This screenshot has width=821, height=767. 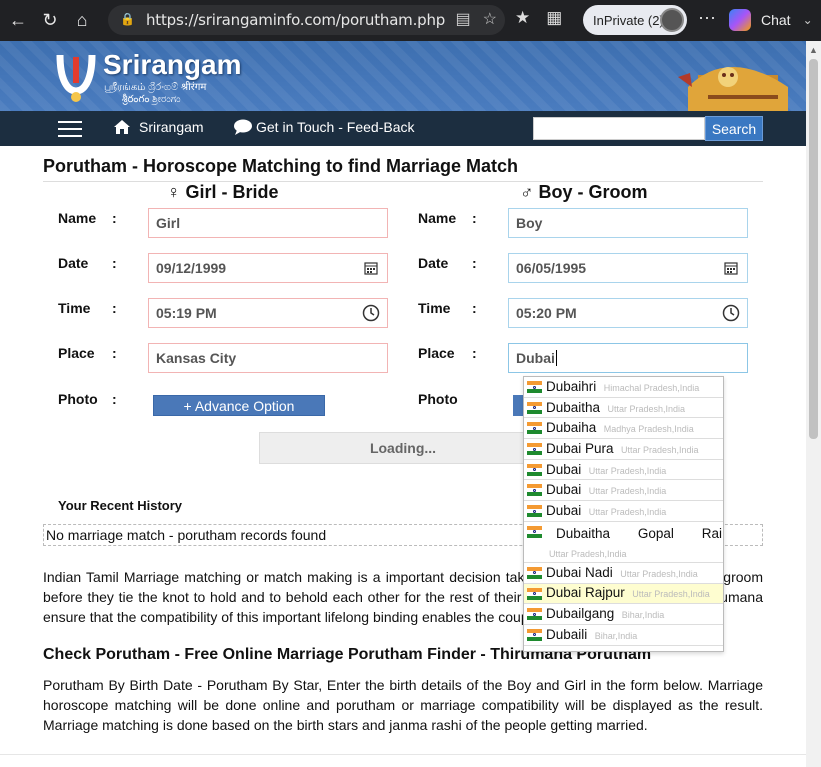 What do you see at coordinates (580, 614) in the screenshot?
I see `autocomplete-place-name: Dubailgang` at bounding box center [580, 614].